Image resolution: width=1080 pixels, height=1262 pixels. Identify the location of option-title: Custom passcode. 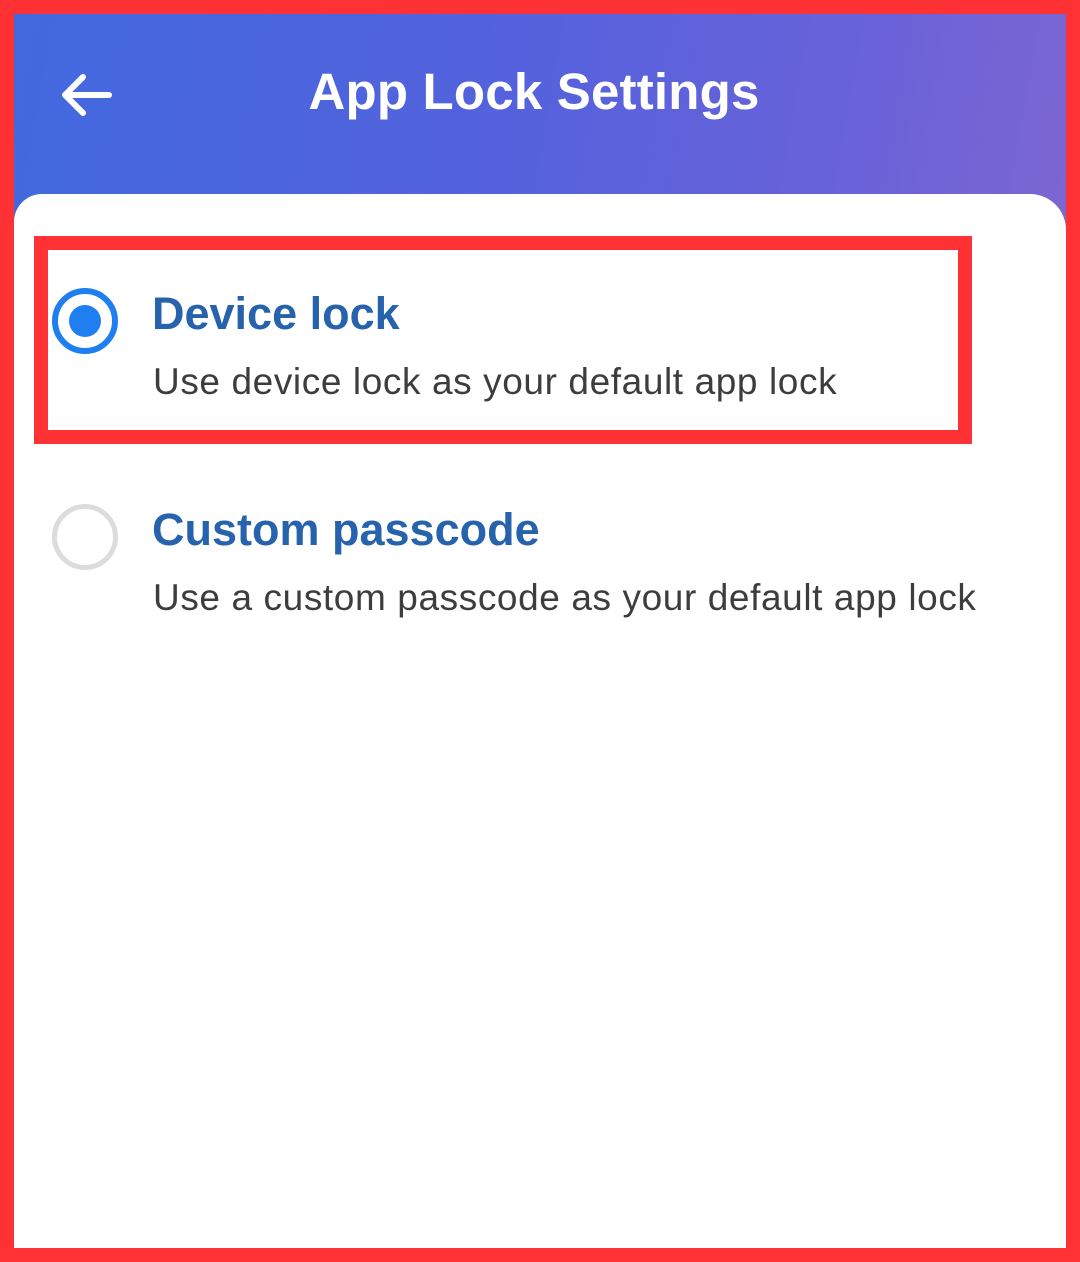
(346, 529).